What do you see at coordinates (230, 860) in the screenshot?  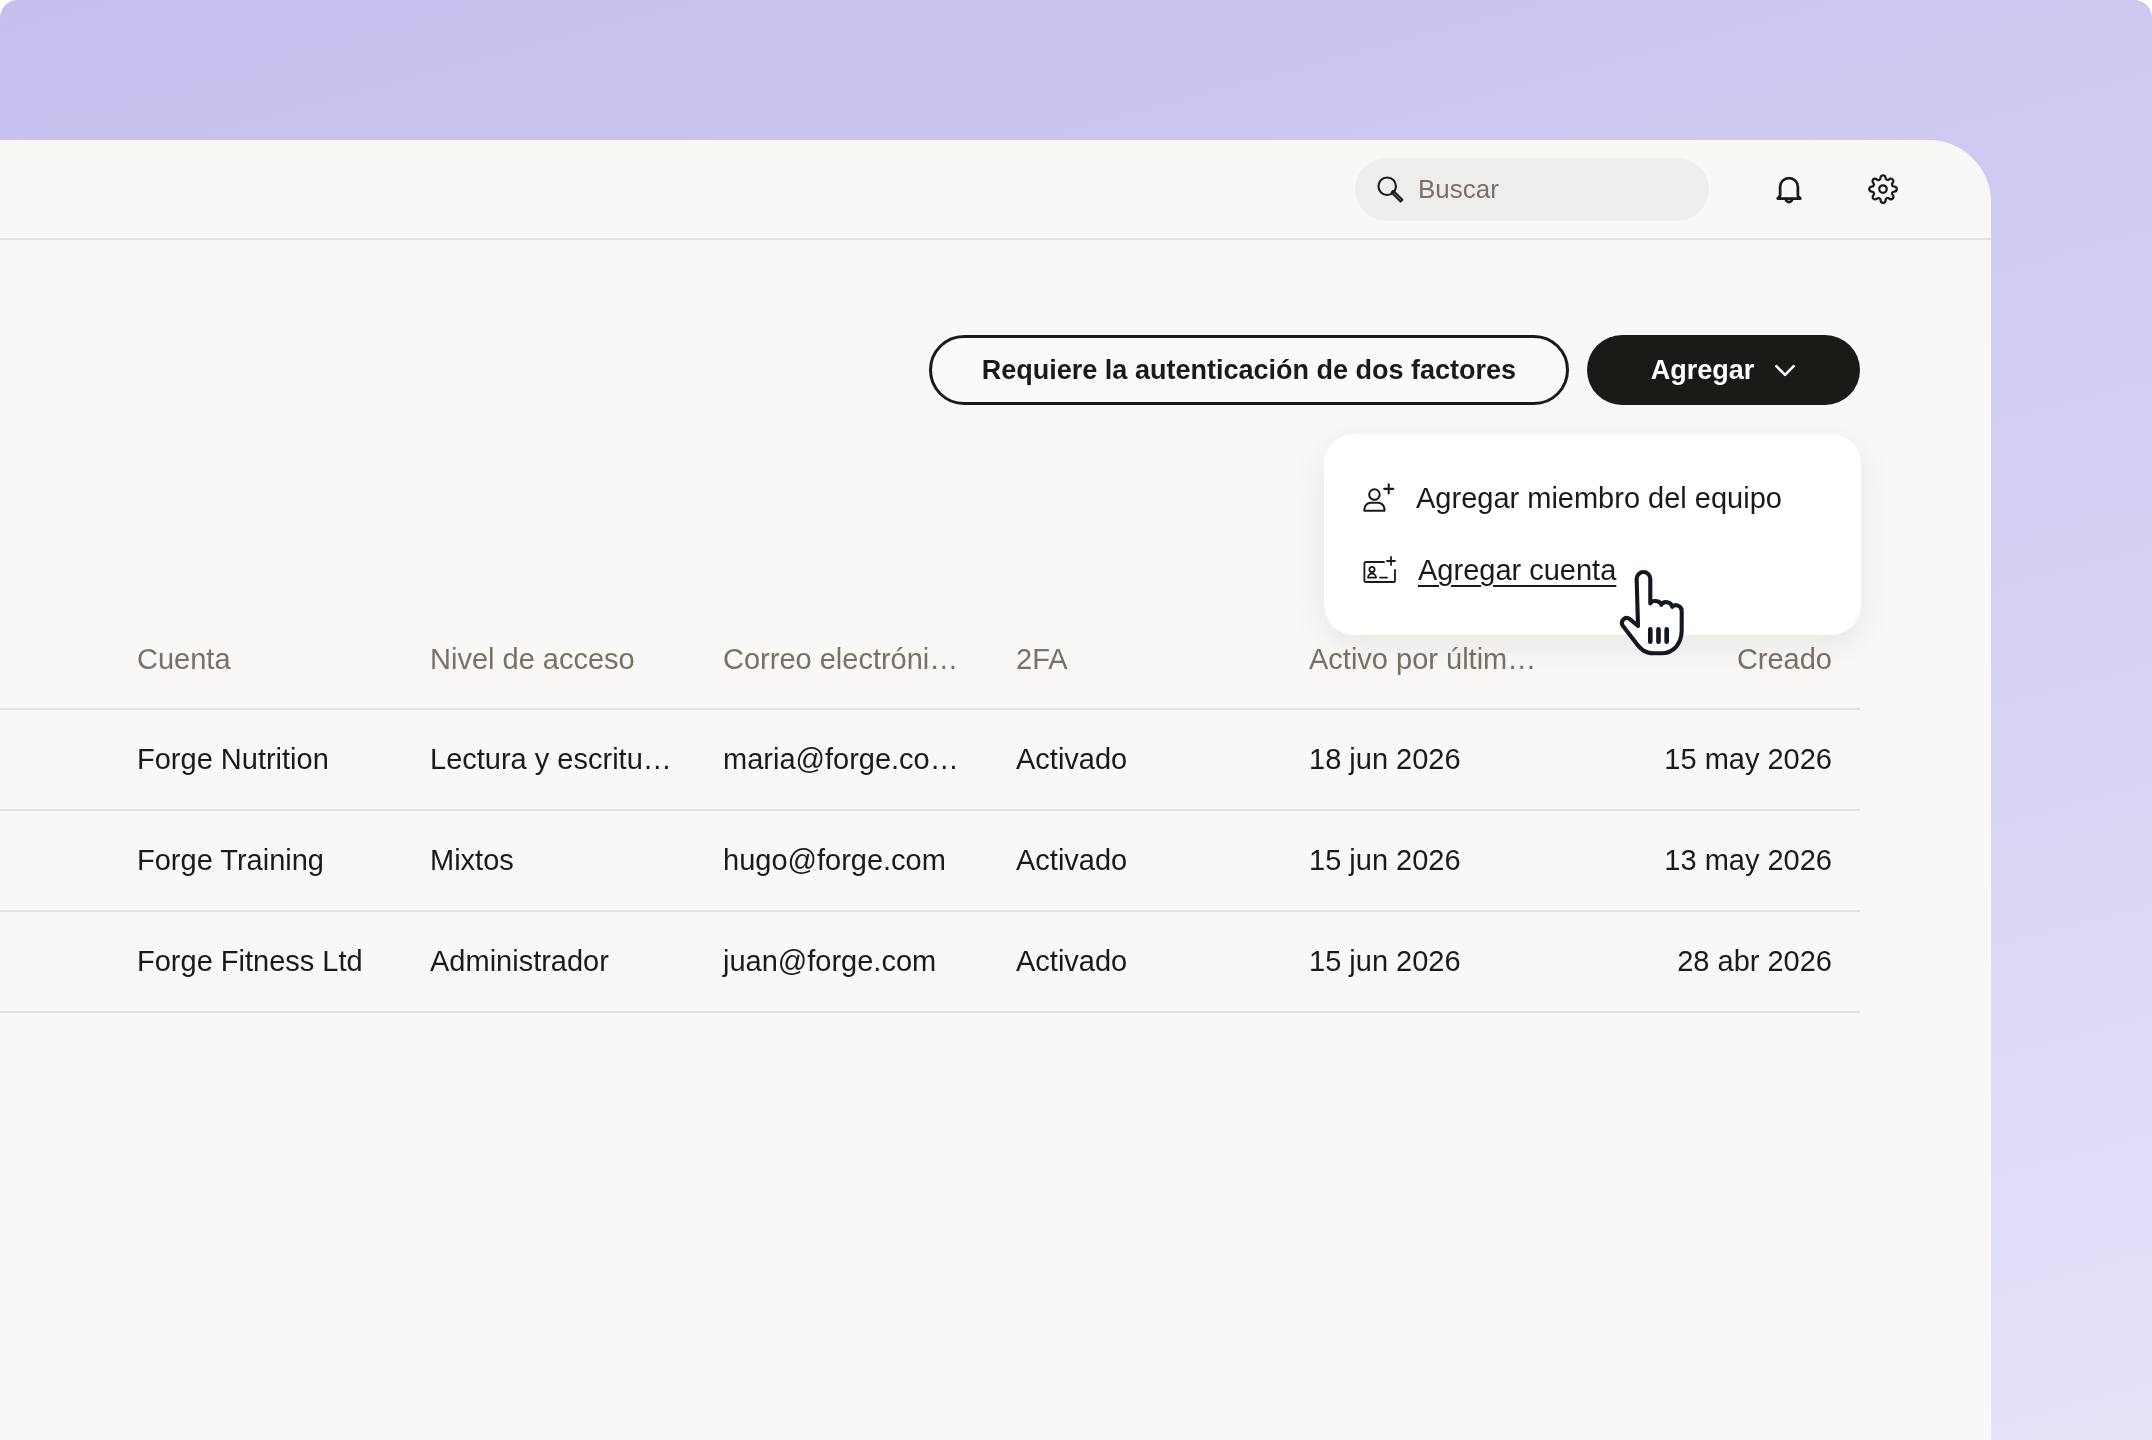 I see `table-cell: Forge Training` at bounding box center [230, 860].